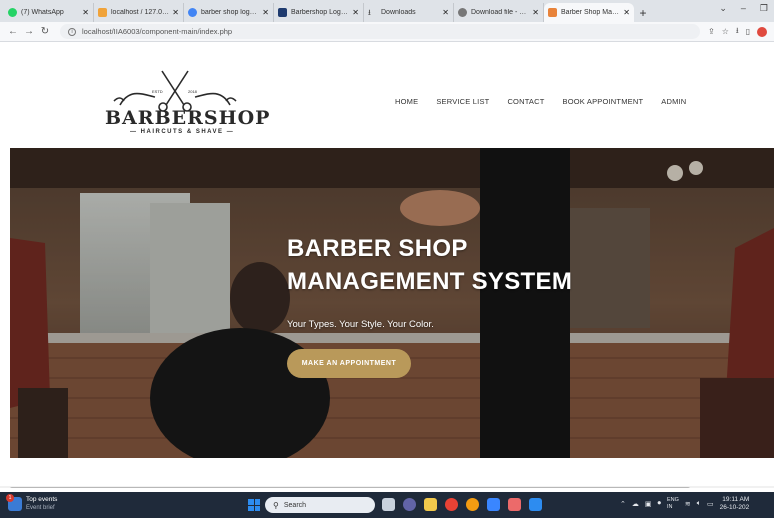 The height and width of the screenshot is (518, 774). What do you see at coordinates (193, 91) in the screenshot?
I see `svg-text: 2018` at bounding box center [193, 91].